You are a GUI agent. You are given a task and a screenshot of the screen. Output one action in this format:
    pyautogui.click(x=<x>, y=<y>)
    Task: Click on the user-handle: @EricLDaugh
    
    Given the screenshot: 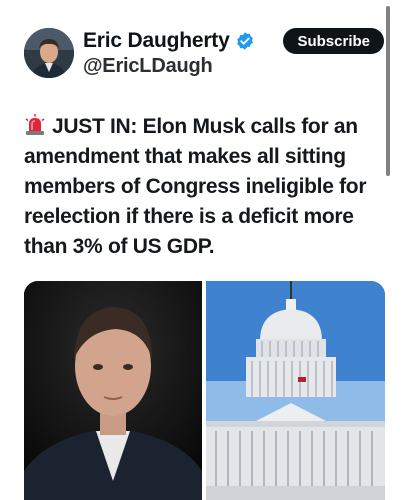 What is the action you would take?
    pyautogui.click(x=169, y=66)
    